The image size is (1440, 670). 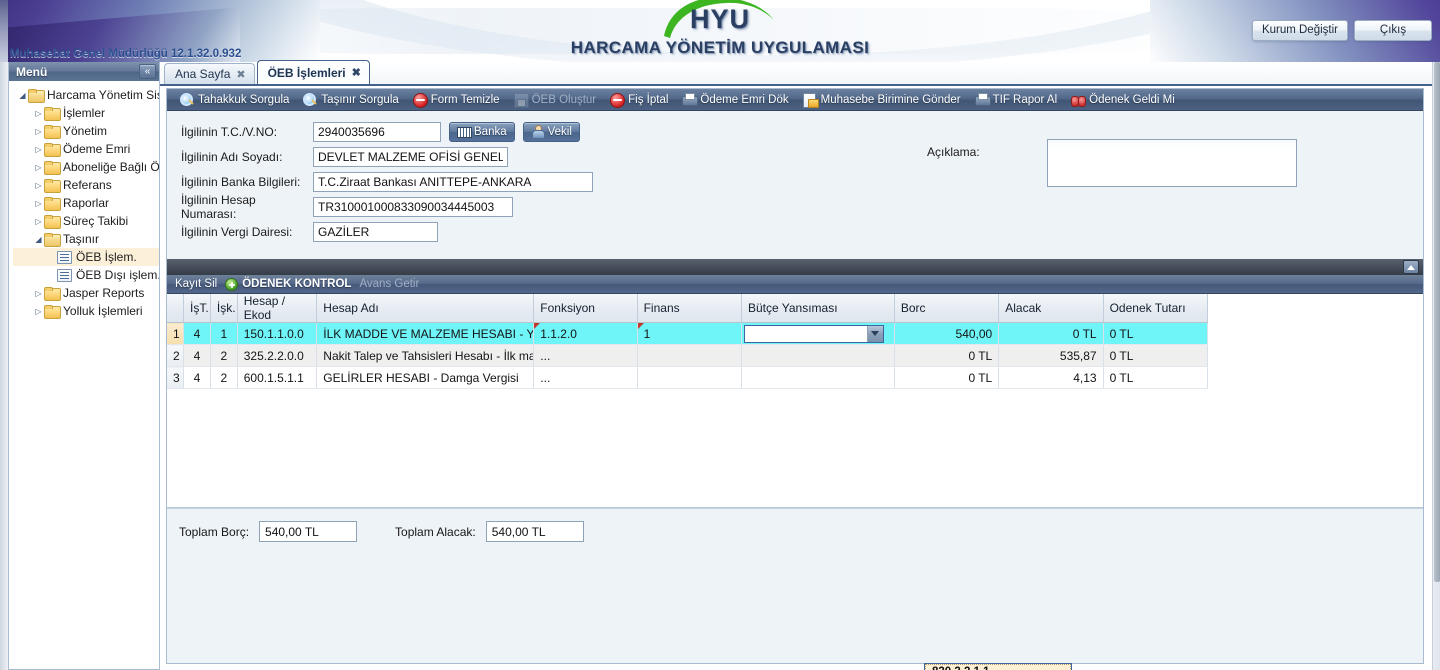 What do you see at coordinates (813, 333) in the screenshot?
I see `butce-yansimasi-select` at bounding box center [813, 333].